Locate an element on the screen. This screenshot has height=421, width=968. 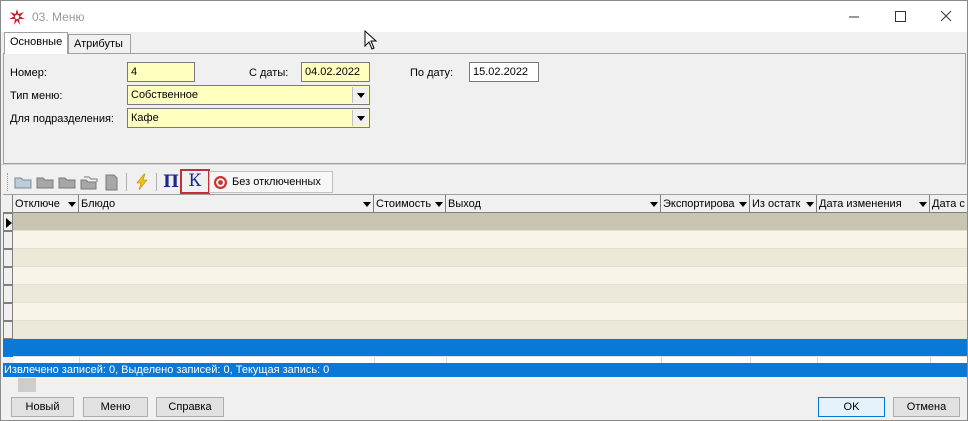
column-header-date-from: Дата с is located at coordinates (948, 204).